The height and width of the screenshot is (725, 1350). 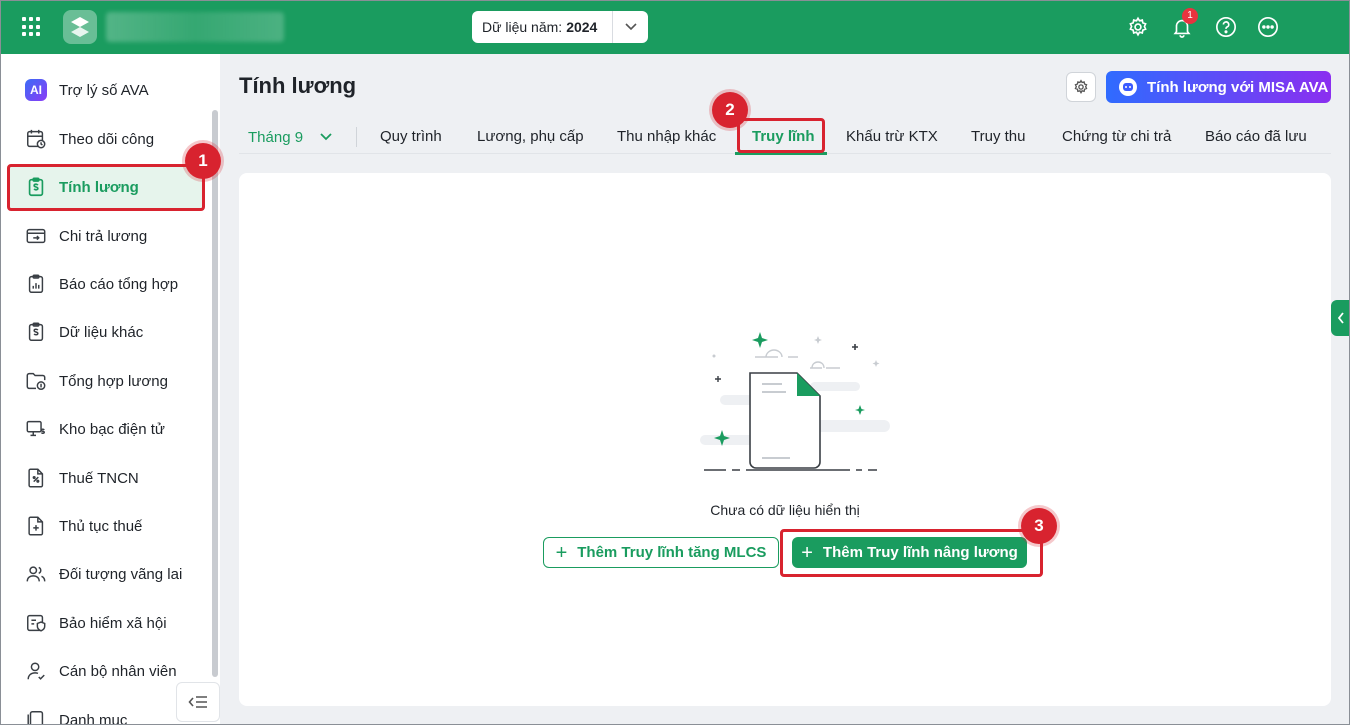 I want to click on sidebar-item-label: Trợ lý số AVA, so click(x=104, y=90).